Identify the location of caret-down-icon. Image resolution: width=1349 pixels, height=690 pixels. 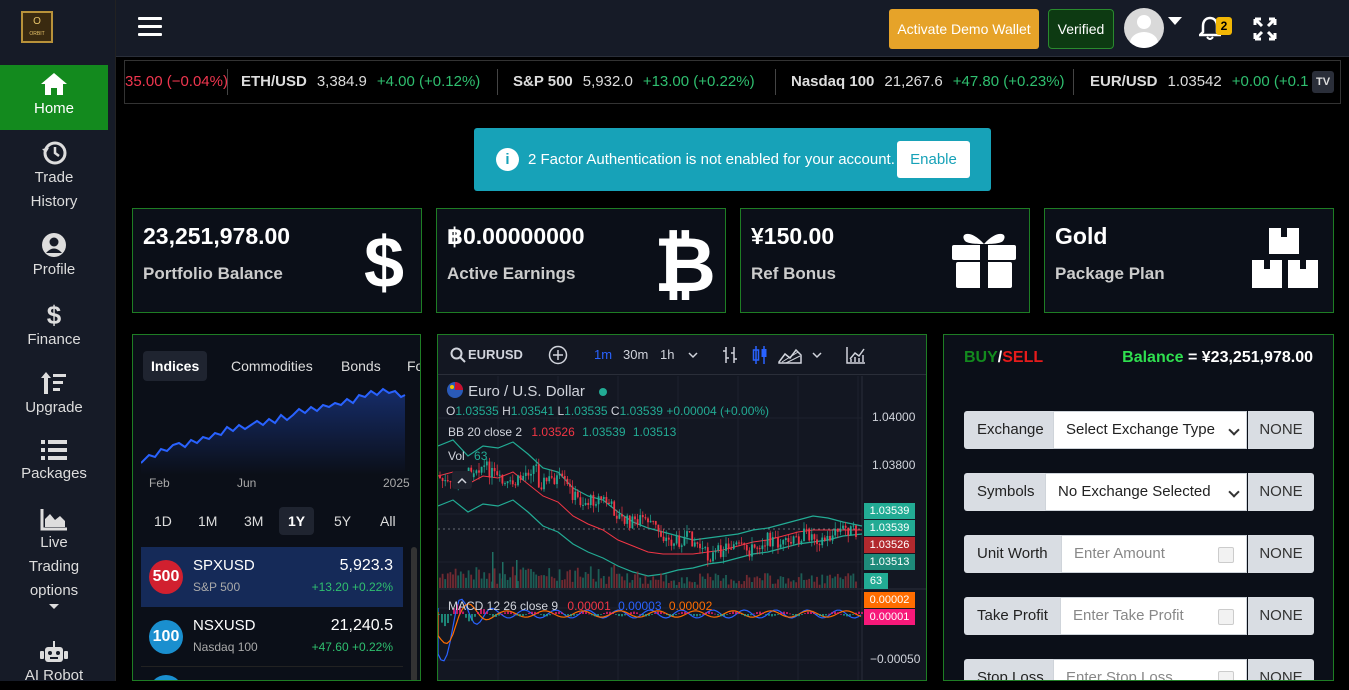
(1175, 21).